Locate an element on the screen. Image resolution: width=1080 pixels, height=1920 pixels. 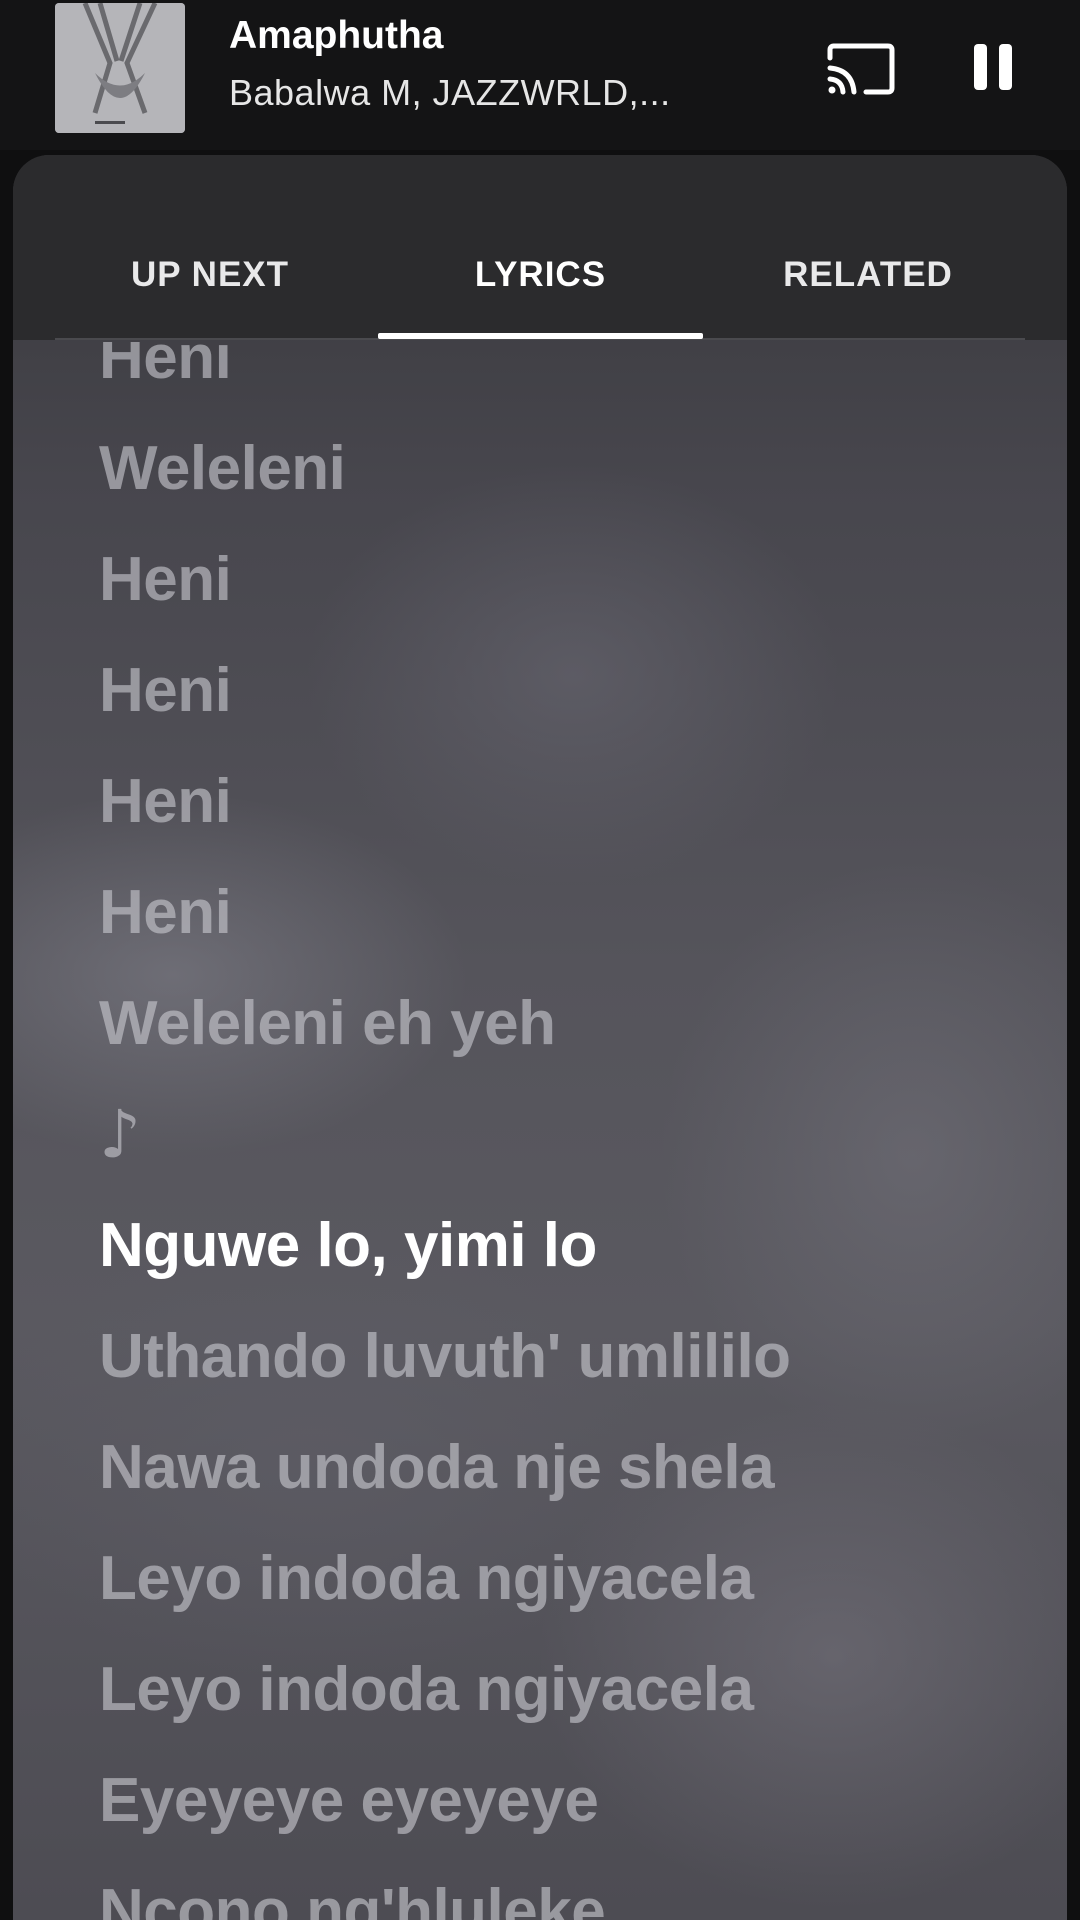
album-art is located at coordinates (120, 68).